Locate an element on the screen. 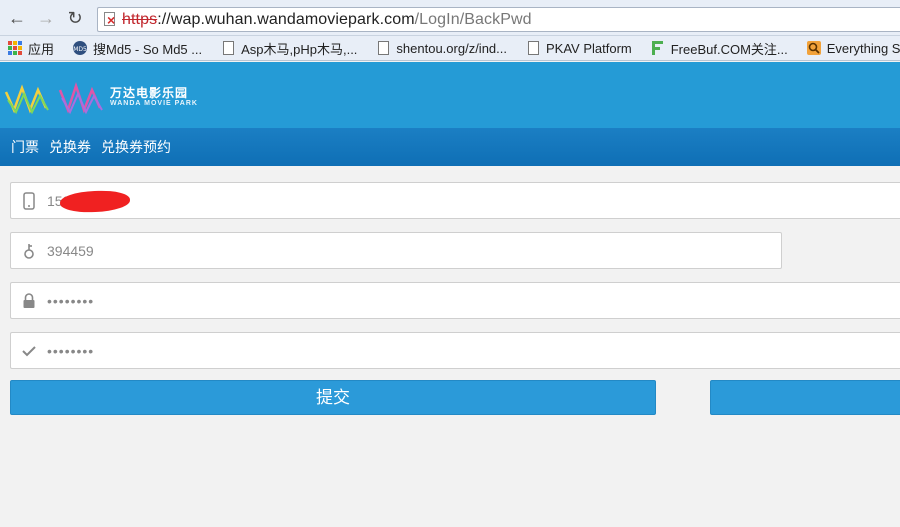  nav-vouchers: 兑换券 is located at coordinates (70, 147).